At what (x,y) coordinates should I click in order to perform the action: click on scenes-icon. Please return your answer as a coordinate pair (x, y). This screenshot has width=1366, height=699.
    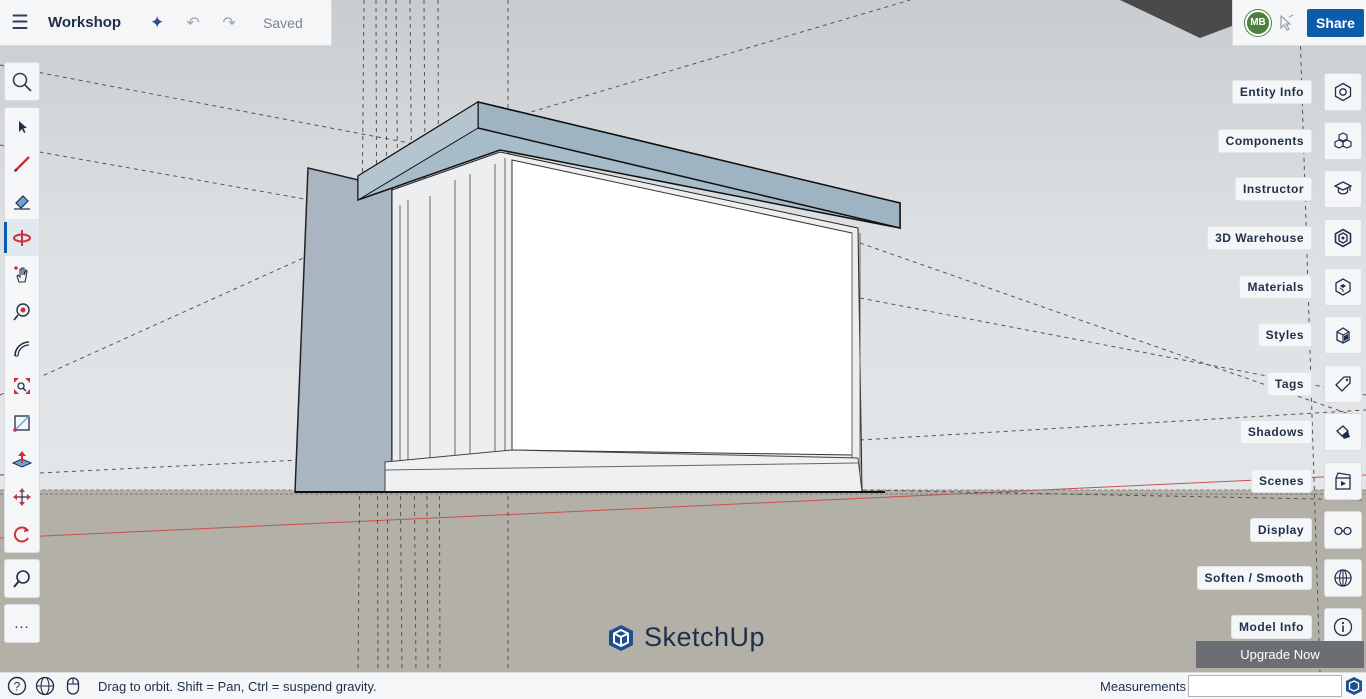
    Looking at the image, I should click on (1343, 481).